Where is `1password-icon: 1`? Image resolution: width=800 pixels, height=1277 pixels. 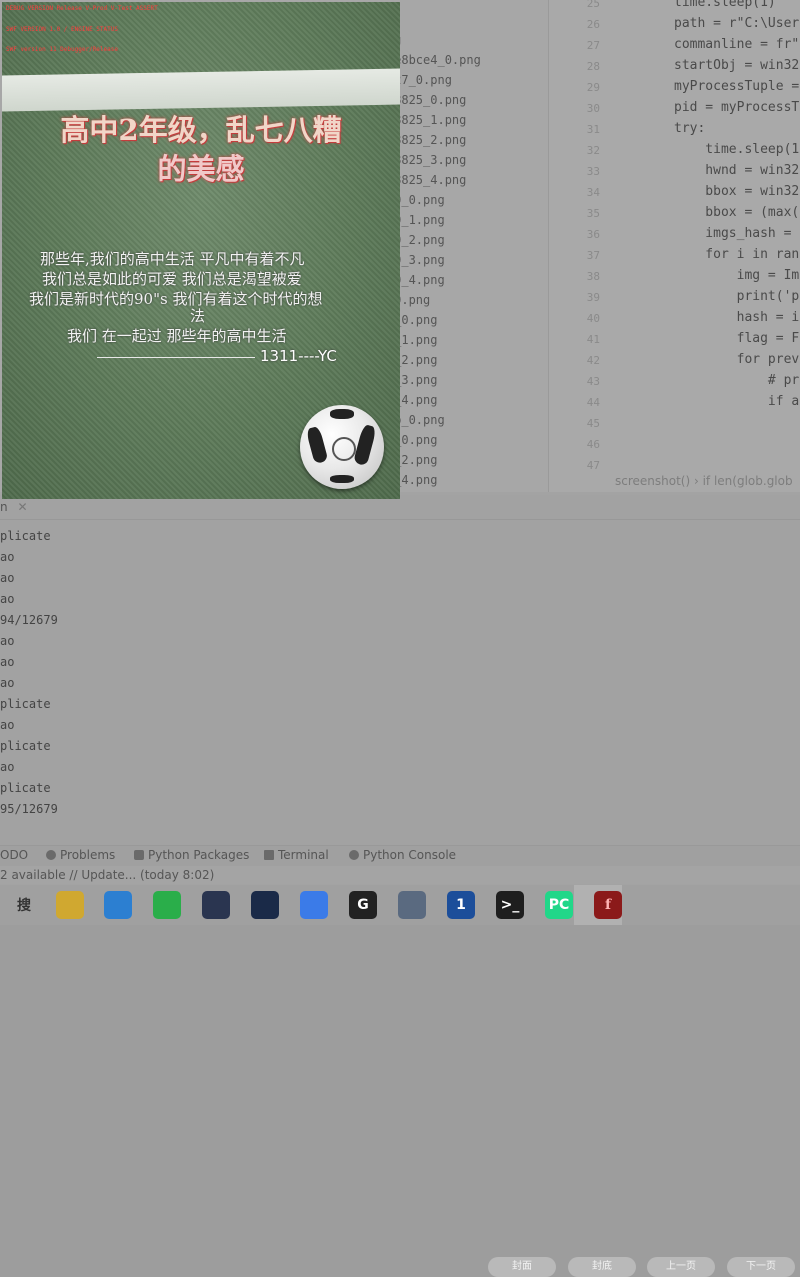
1password-icon: 1 is located at coordinates (461, 905).